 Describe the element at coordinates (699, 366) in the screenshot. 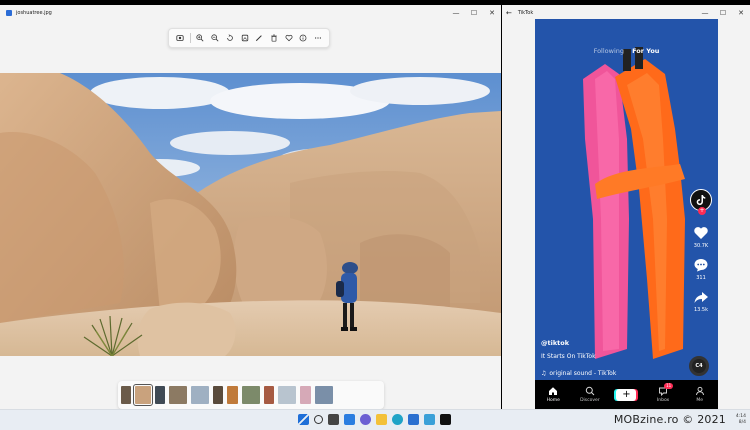

I see `sound-disc: C4` at that location.